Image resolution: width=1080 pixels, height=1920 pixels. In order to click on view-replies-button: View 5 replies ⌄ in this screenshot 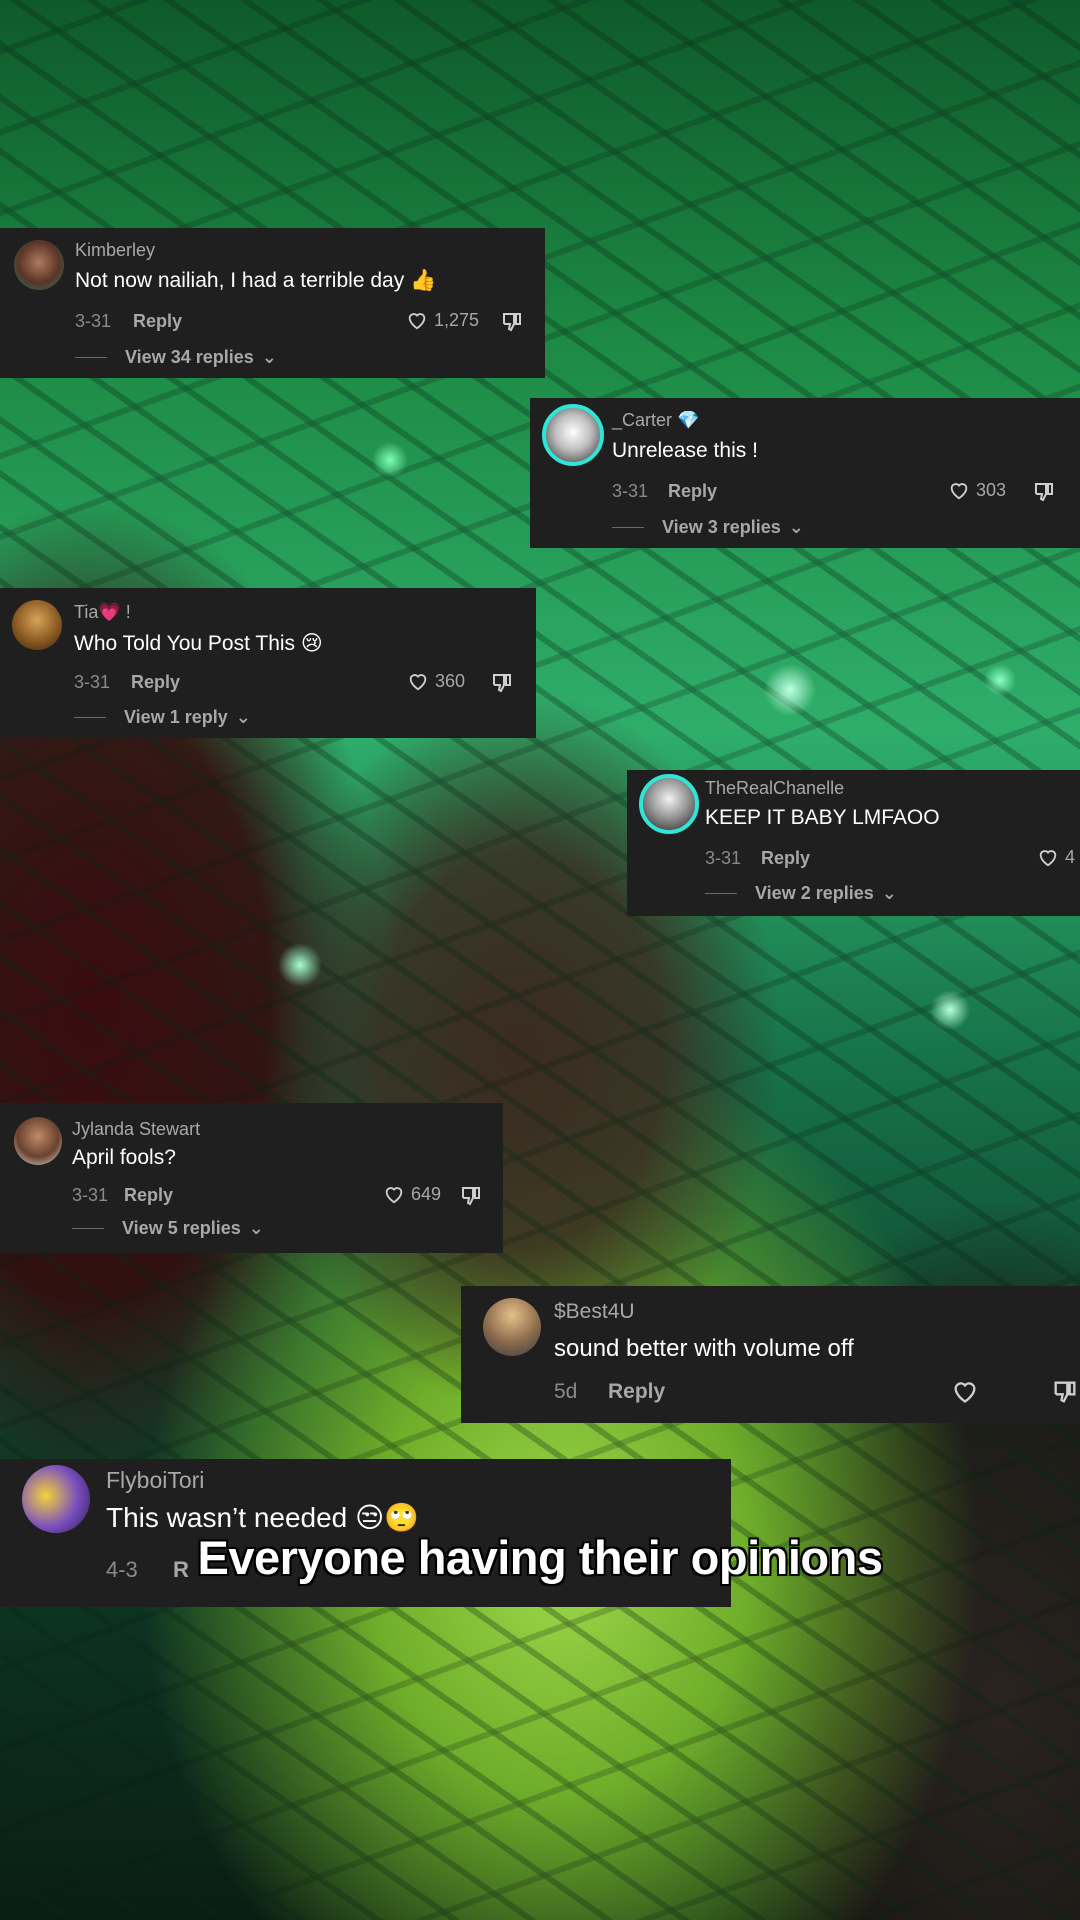, I will do `click(168, 1228)`.